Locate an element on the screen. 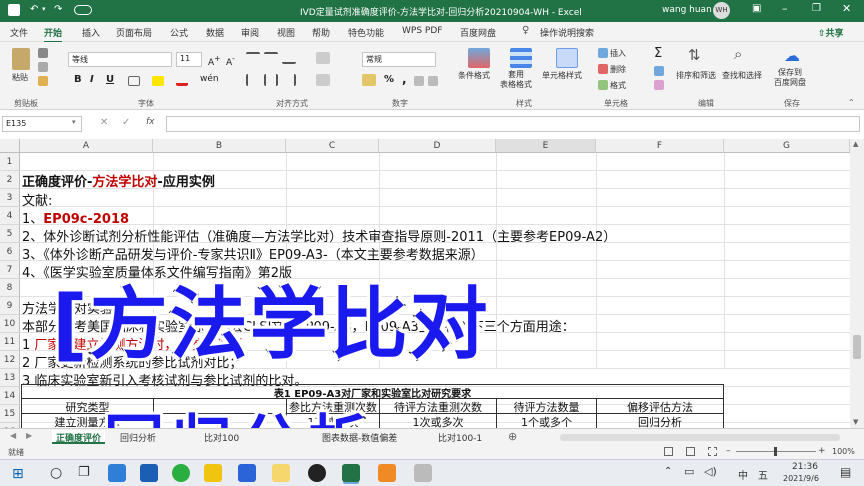 This screenshot has height=486, width=864. cancel-entry-icon: ✕ is located at coordinates (104, 122).